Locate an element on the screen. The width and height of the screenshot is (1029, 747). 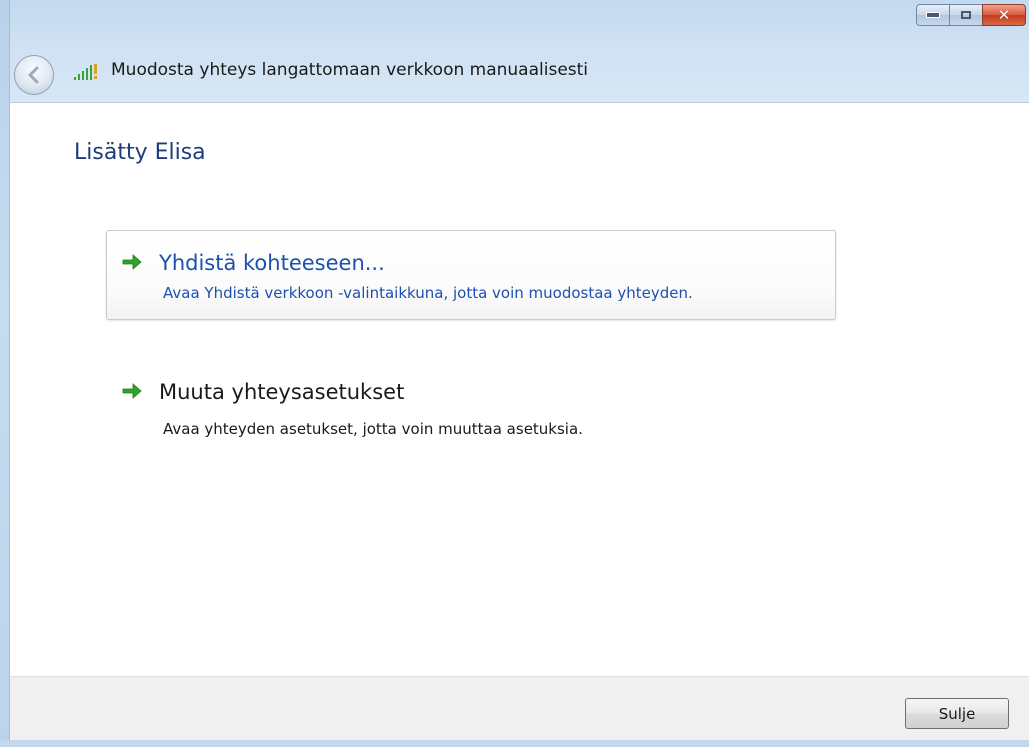
wireless-signal-icon is located at coordinates (85, 72).